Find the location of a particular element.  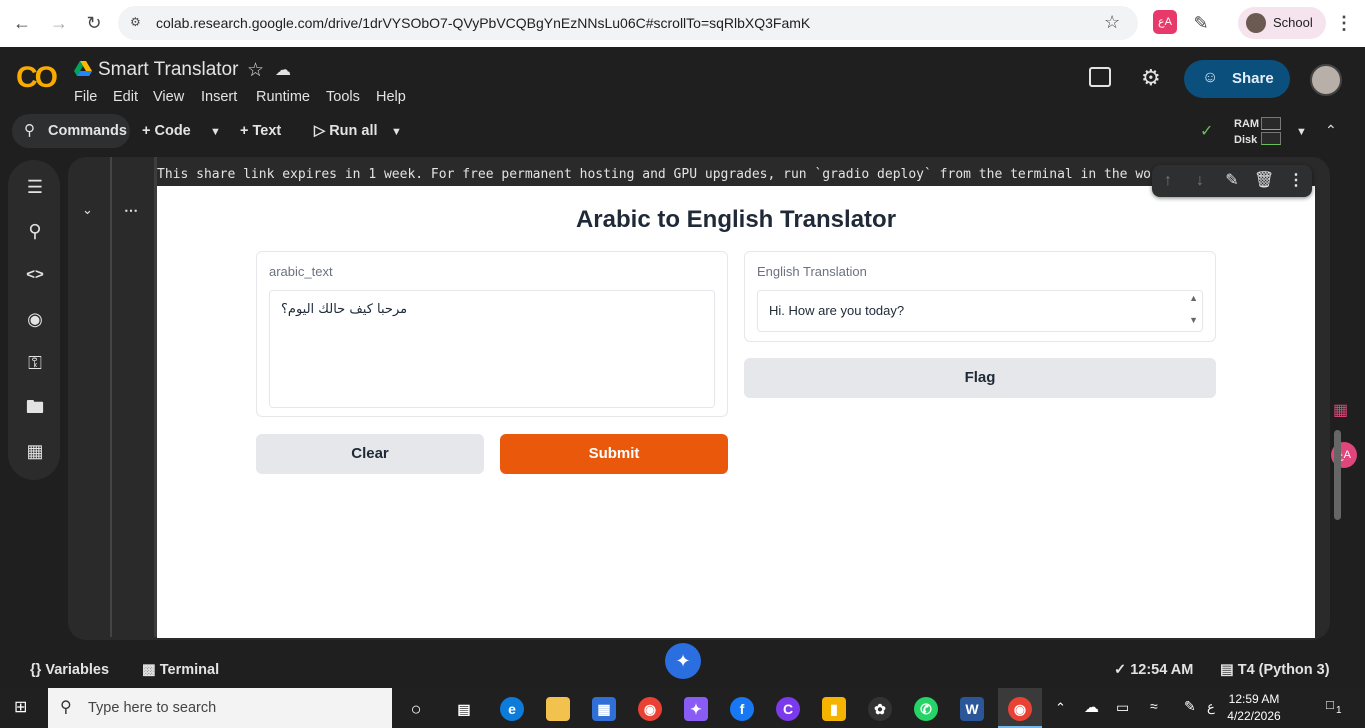

chrome-icon: ◉ is located at coordinates (650, 709).